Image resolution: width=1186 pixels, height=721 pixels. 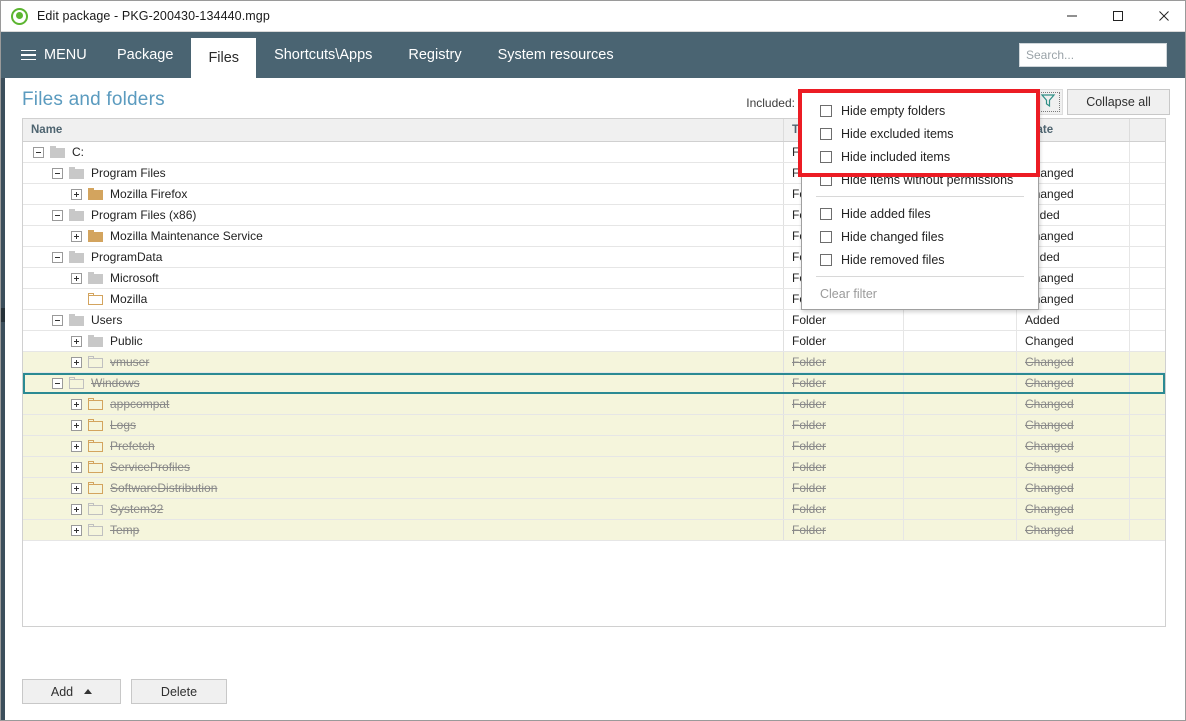 What do you see at coordinates (1072, 16) in the screenshot?
I see `minimize-icon` at bounding box center [1072, 16].